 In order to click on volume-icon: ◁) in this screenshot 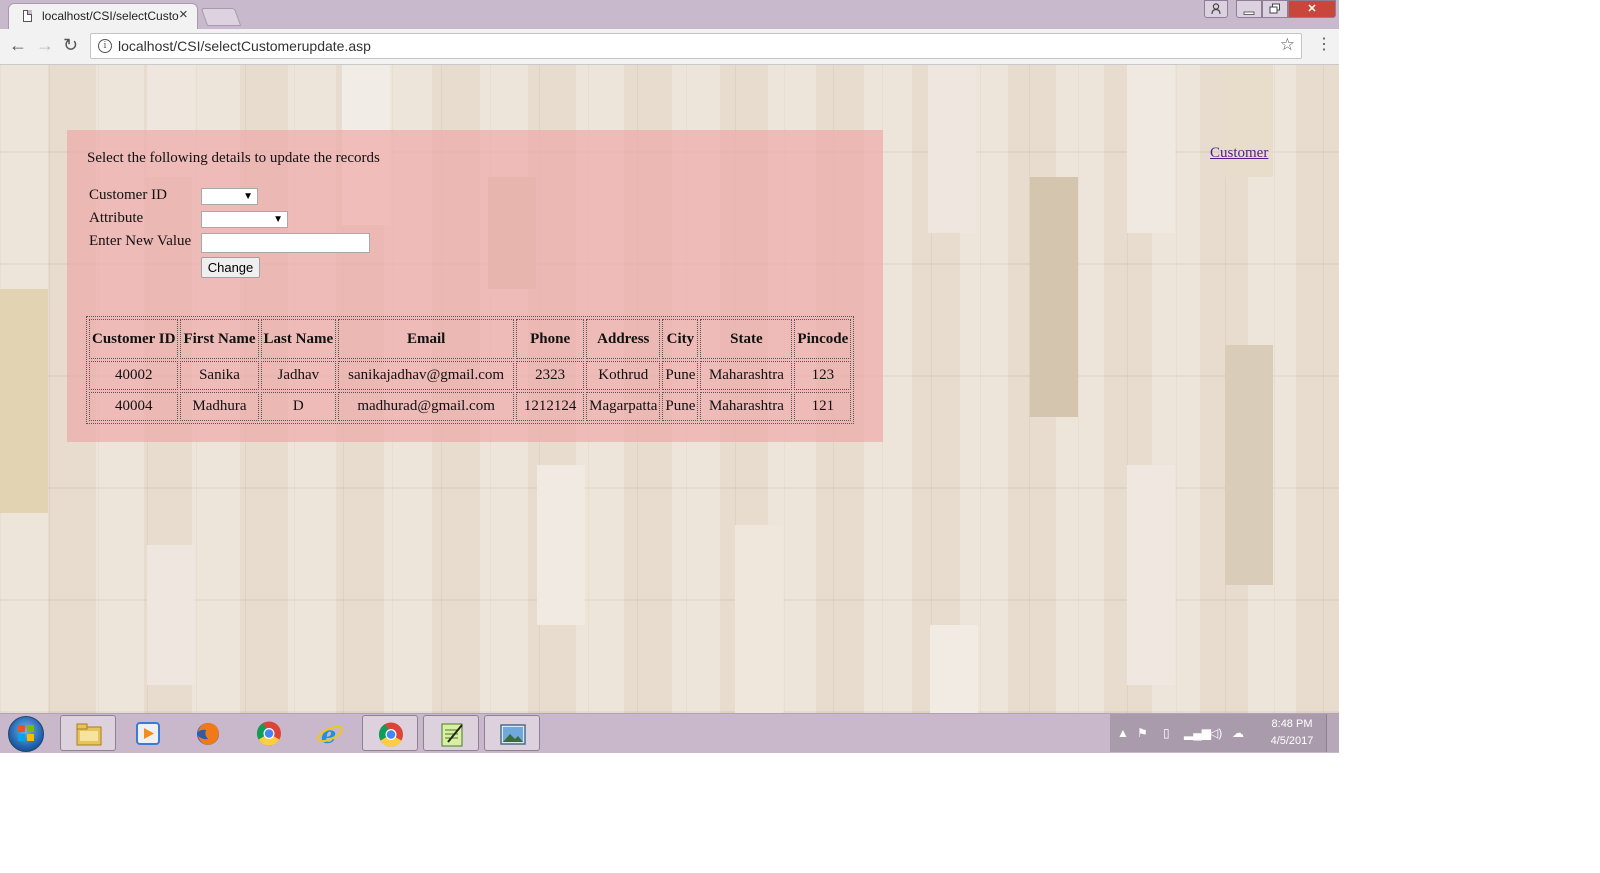, I will do `click(1215, 733)`.